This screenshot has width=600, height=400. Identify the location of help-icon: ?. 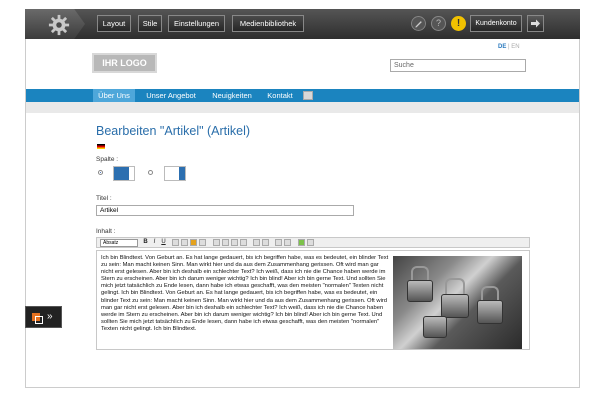
(438, 23).